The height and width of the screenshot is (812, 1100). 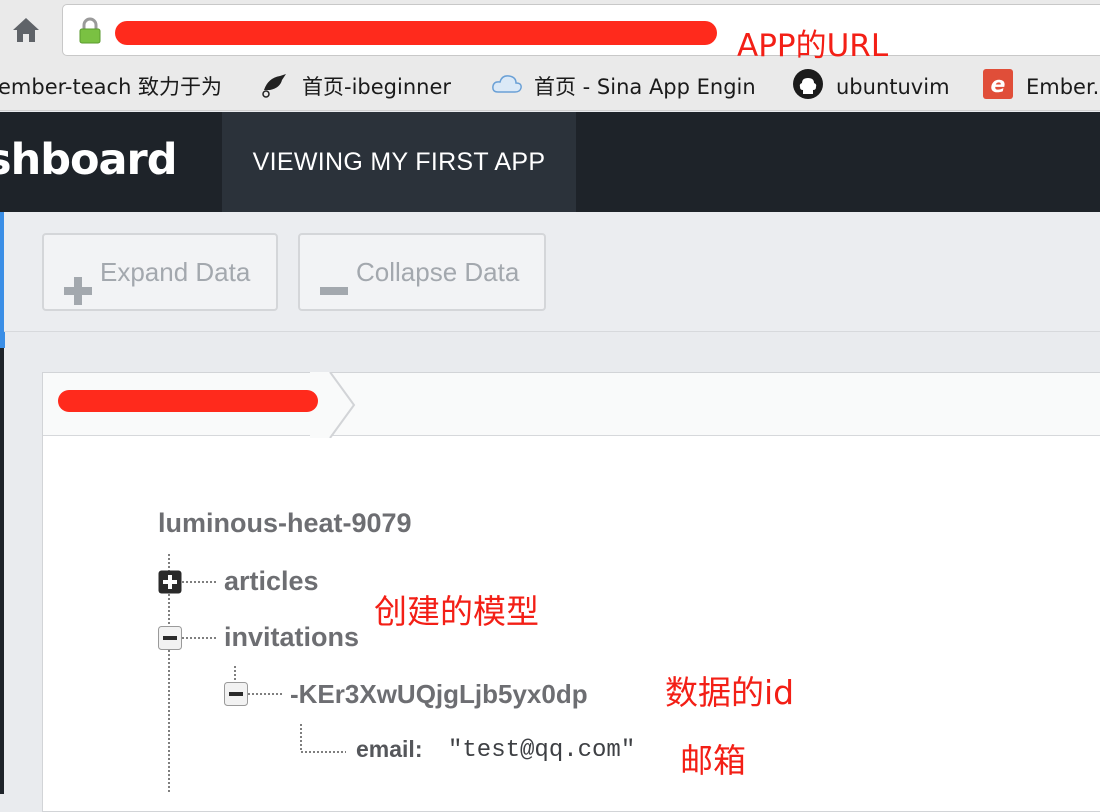 What do you see at coordinates (438, 272) in the screenshot?
I see `collapse-data-label: Collapse Data` at bounding box center [438, 272].